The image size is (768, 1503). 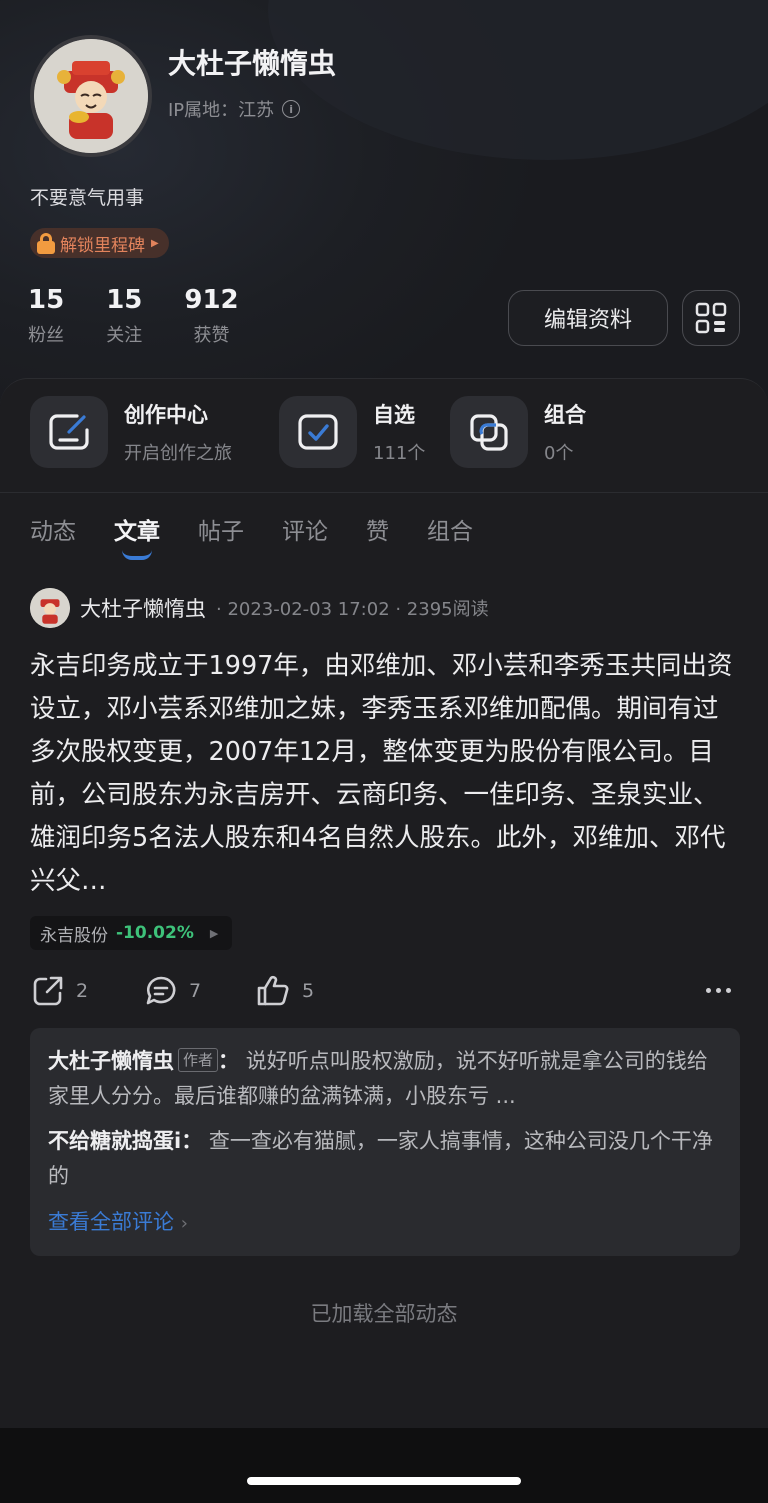 I want to click on bottom-bar, so click(x=384, y=1465).